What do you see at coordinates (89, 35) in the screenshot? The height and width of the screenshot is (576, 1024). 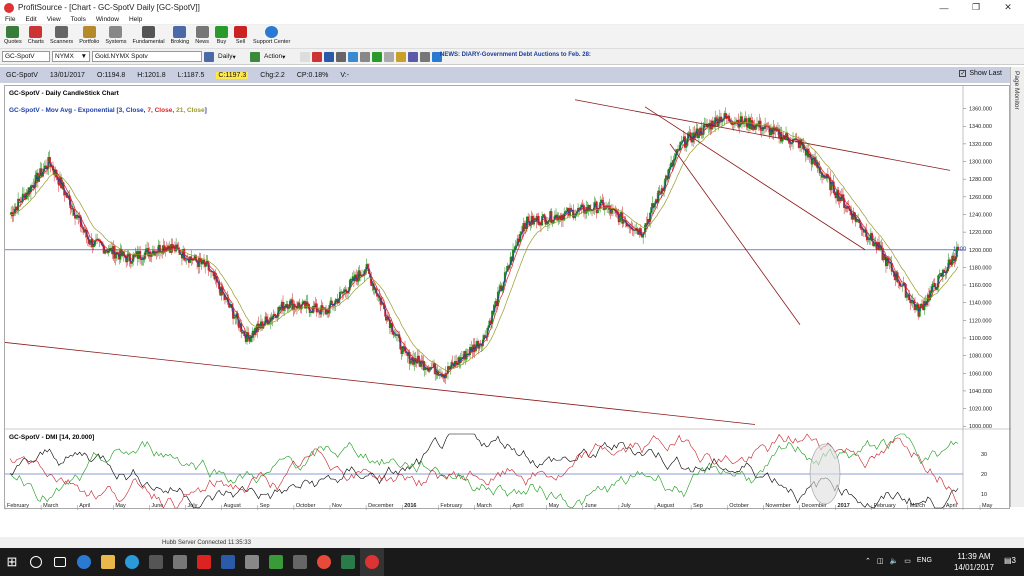 I see `portfolio-button: Portfolio` at bounding box center [89, 35].